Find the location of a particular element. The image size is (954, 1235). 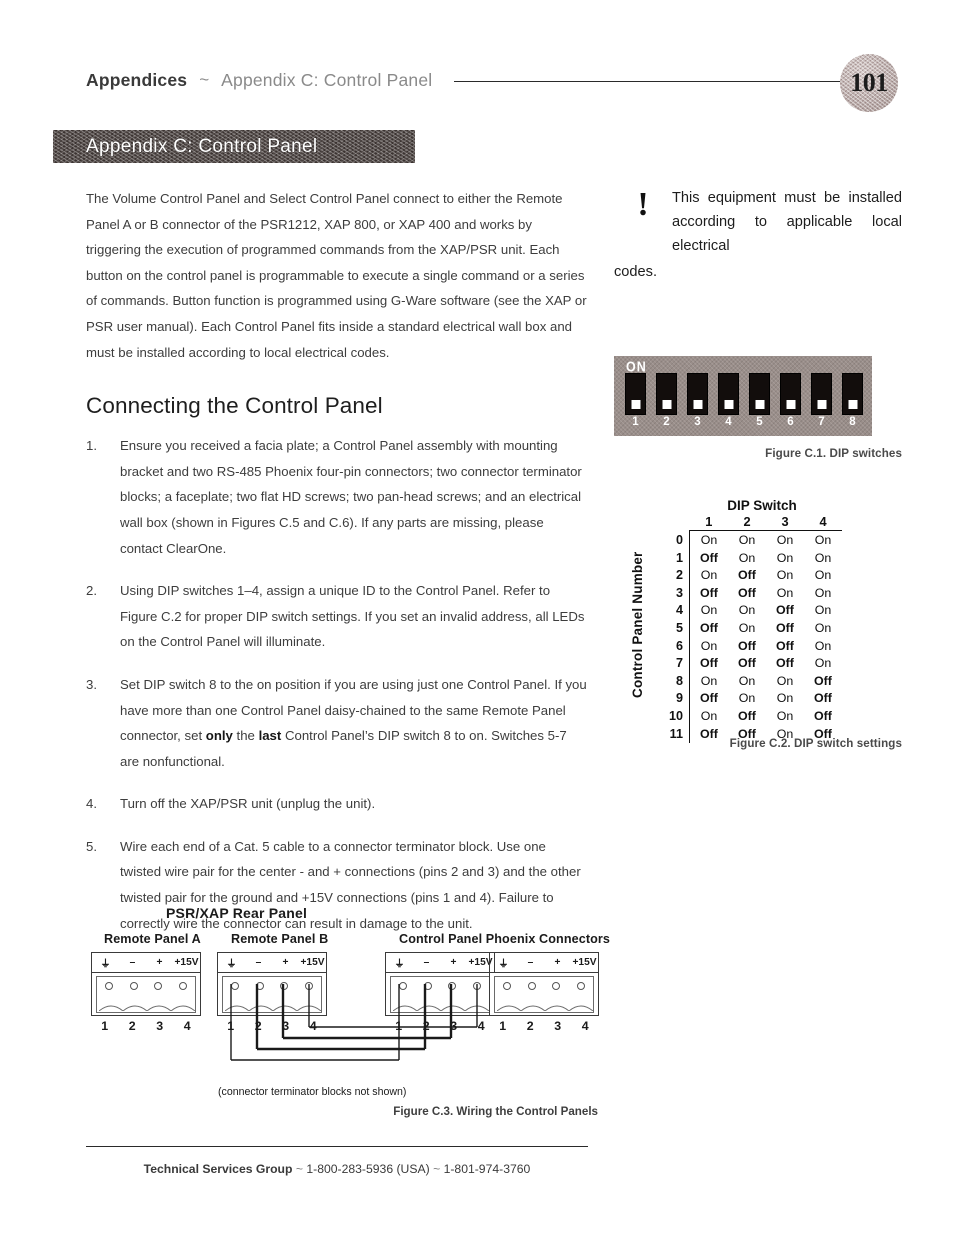

switch-header-4: 4 is located at coordinates (823, 522).